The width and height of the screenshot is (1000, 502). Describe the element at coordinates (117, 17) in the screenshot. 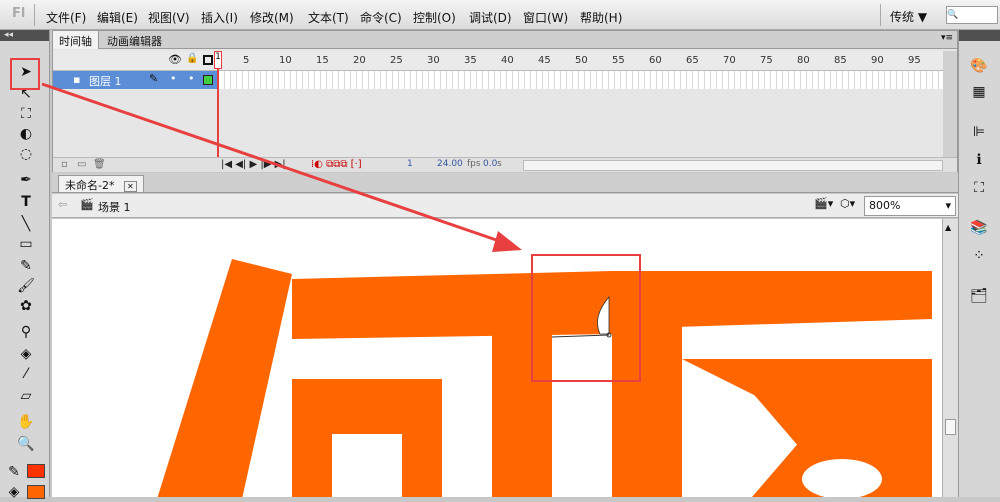

I see `menu-edit: 编辑(E)` at that location.